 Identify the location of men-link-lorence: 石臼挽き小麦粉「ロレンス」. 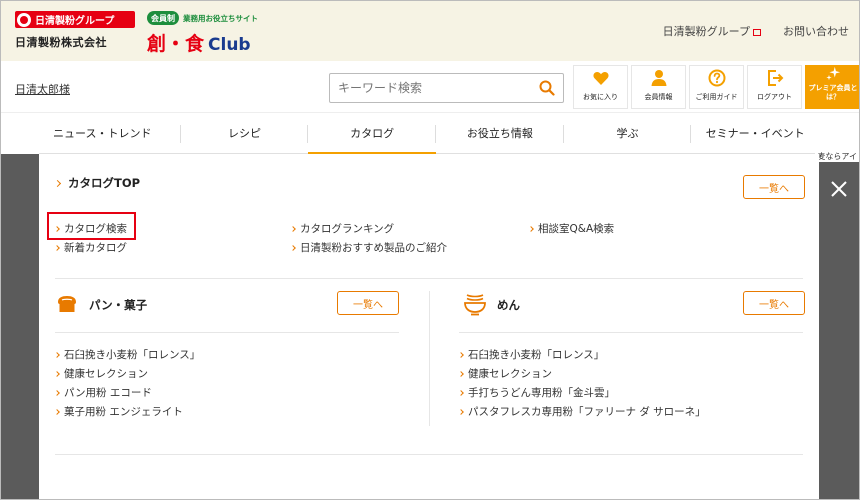
(531, 354).